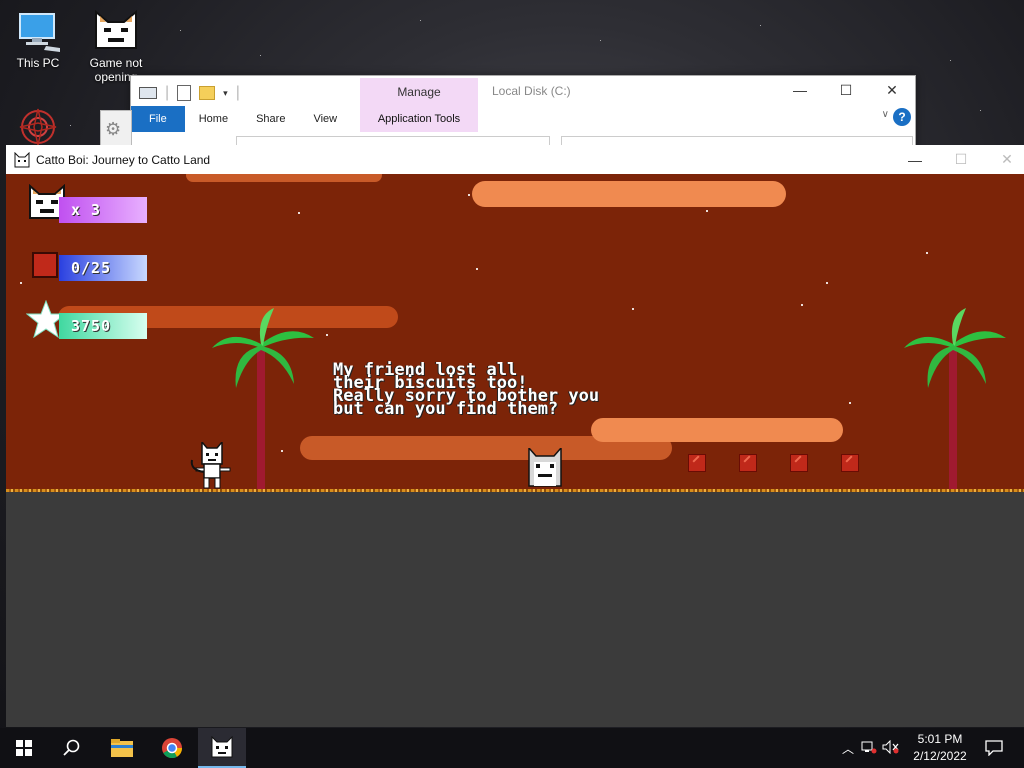  What do you see at coordinates (515, 490) in the screenshot?
I see `ground-platform` at bounding box center [515, 490].